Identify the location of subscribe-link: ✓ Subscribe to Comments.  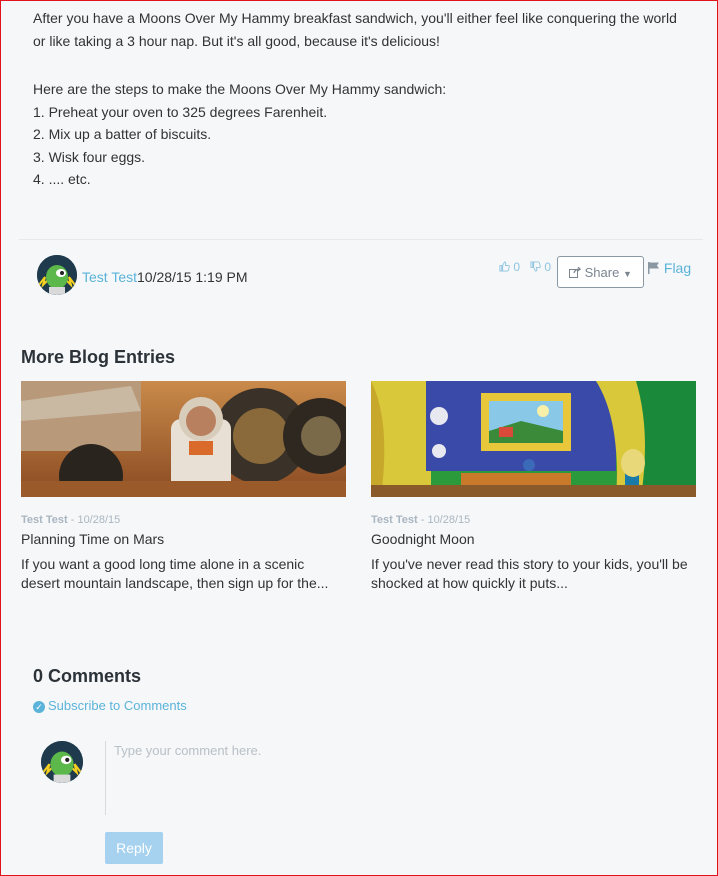
(110, 705).